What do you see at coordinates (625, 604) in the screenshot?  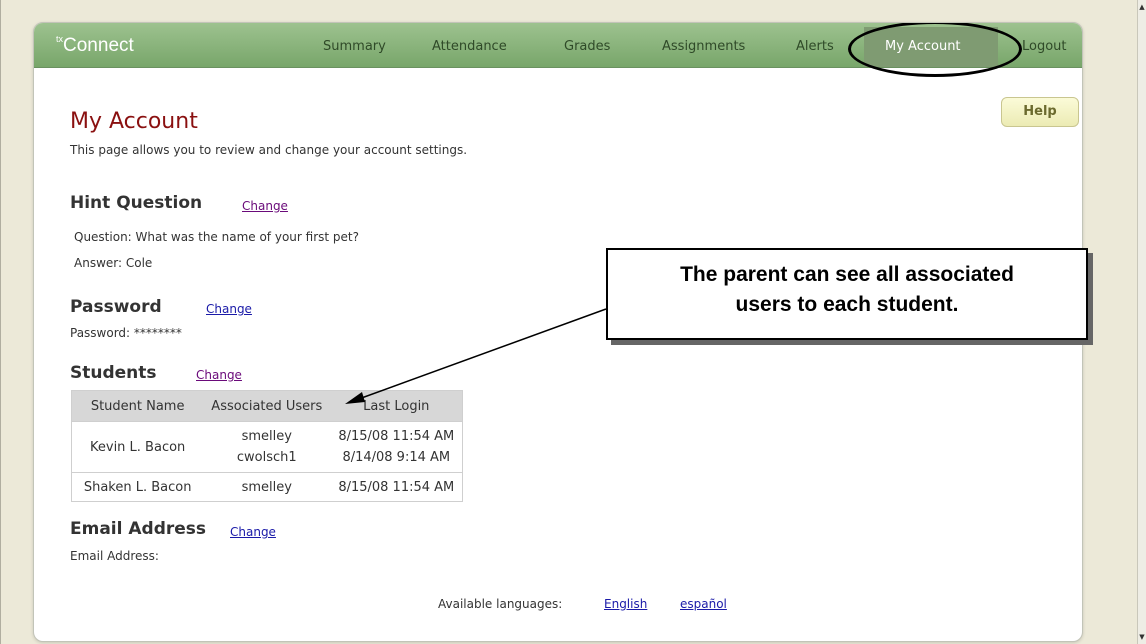 I see `english-link: English` at bounding box center [625, 604].